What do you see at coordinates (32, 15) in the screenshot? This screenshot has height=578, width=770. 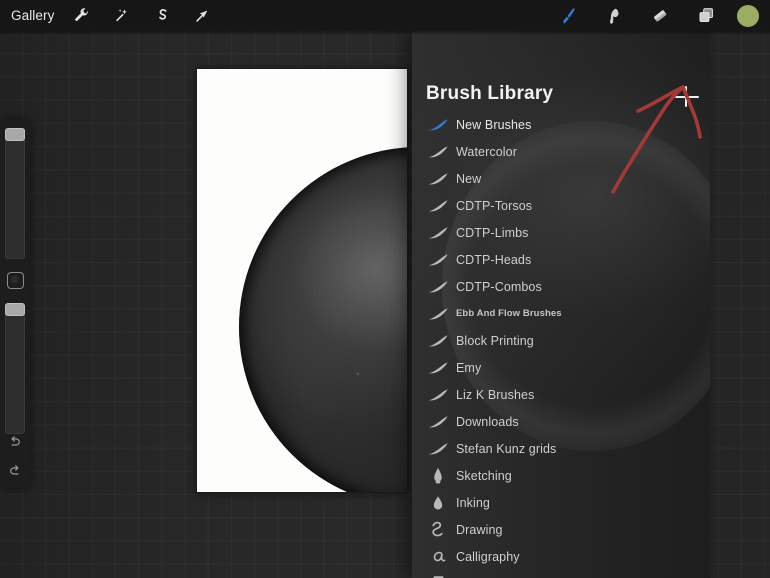 I see `gallery-button: Gallery` at bounding box center [32, 15].